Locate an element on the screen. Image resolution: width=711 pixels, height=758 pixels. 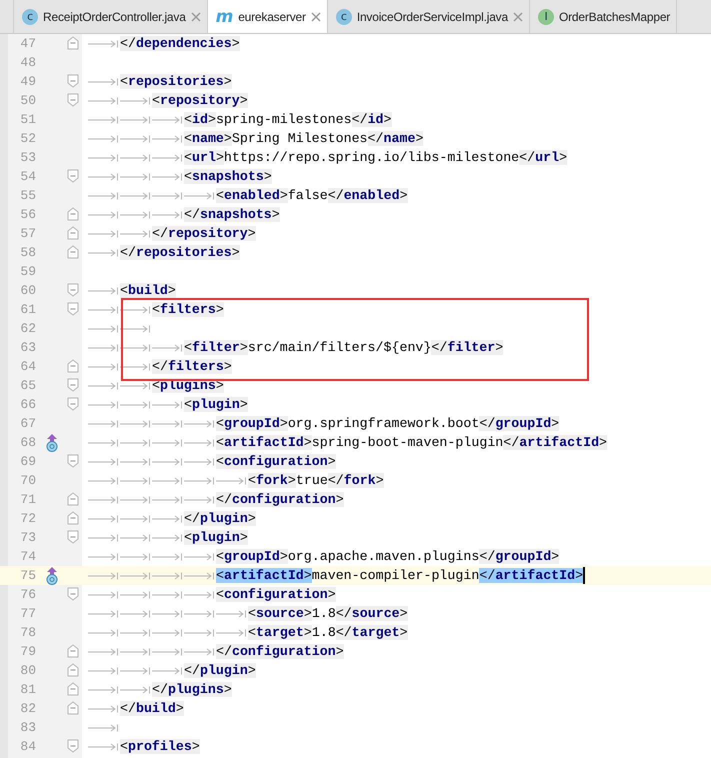
line-number: 47 is located at coordinates (27, 43).